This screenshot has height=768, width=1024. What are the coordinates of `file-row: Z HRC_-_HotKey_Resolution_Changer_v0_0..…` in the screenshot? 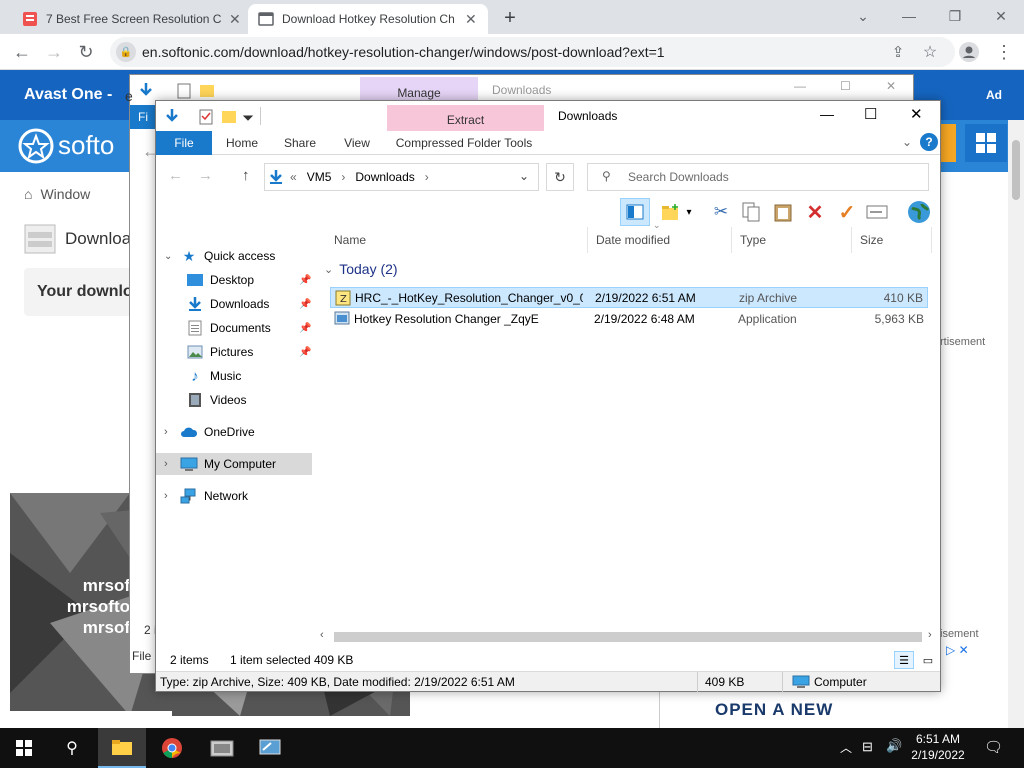 It's located at (629, 297).